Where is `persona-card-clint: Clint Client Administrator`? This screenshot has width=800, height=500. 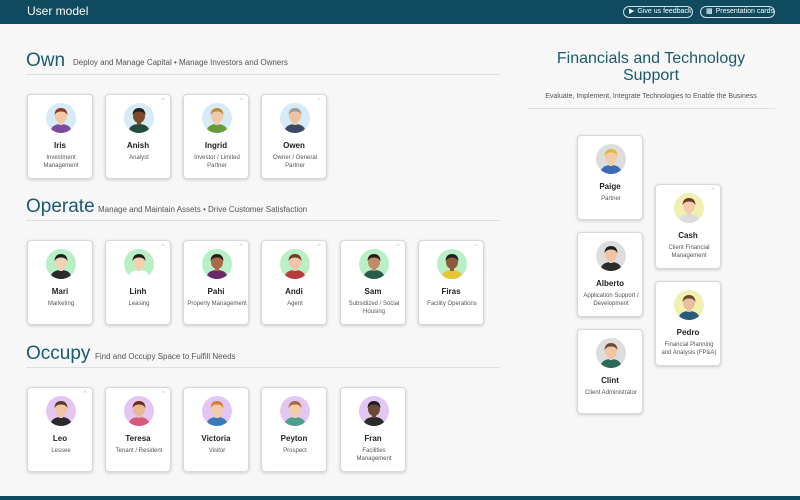 persona-card-clint: Clint Client Administrator is located at coordinates (610, 371).